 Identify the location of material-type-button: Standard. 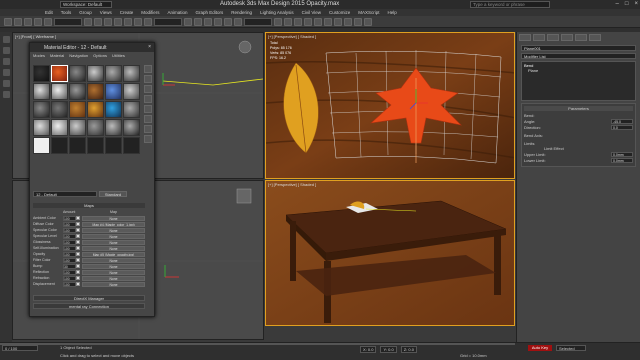
(113, 194).